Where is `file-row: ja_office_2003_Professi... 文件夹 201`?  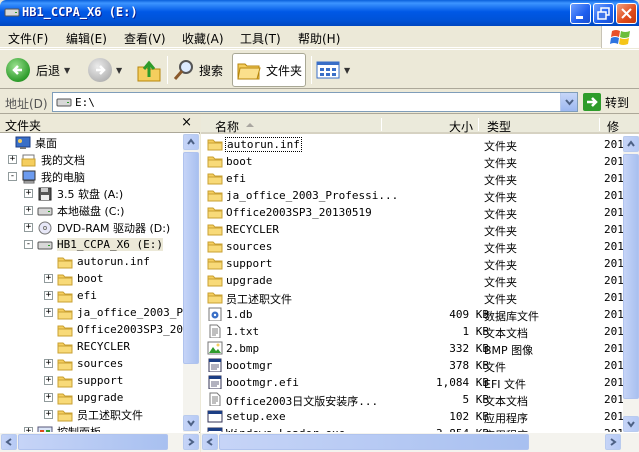
file-row: ja_office_2003_Professi... 文件夹 201 is located at coordinates (412, 195).